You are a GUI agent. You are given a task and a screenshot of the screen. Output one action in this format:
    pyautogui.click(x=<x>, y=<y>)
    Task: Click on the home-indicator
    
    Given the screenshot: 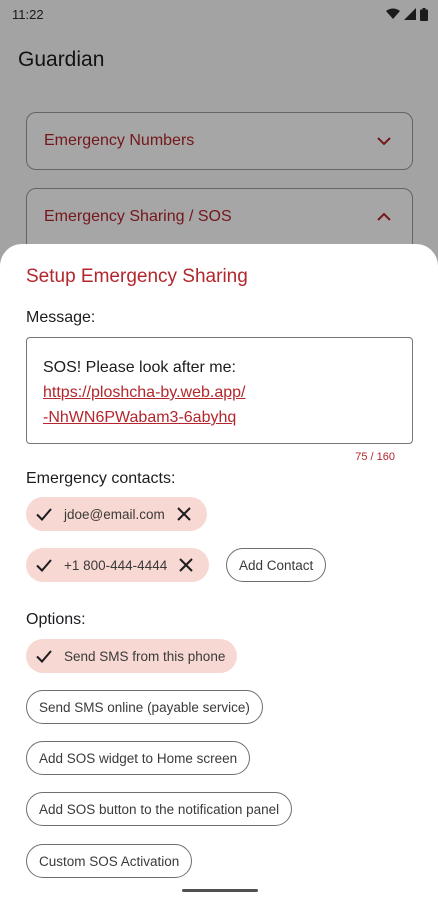 What is the action you would take?
    pyautogui.click(x=220, y=890)
    